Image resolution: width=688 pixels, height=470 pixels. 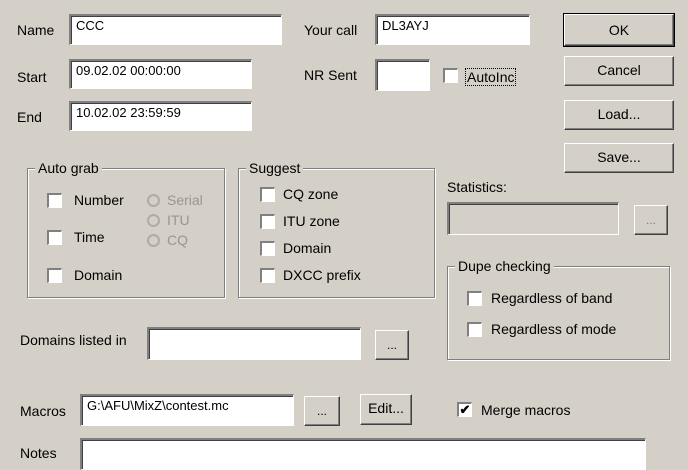 I want to click on suggest-cq-zone-label: CQ zone, so click(x=311, y=194).